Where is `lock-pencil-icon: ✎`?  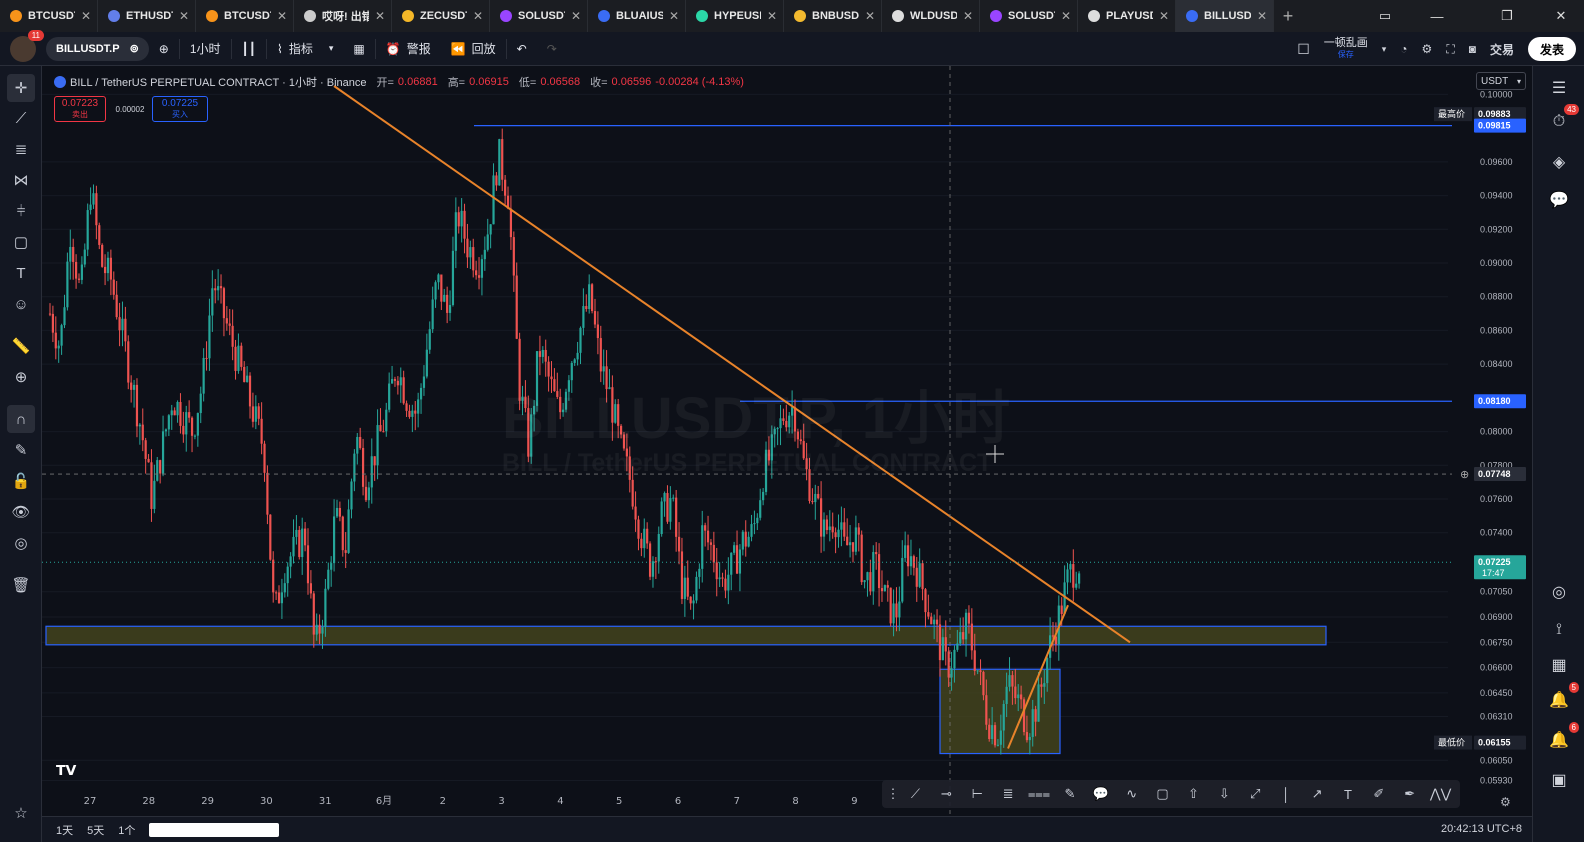 lock-pencil-icon: ✎ is located at coordinates (21, 450).